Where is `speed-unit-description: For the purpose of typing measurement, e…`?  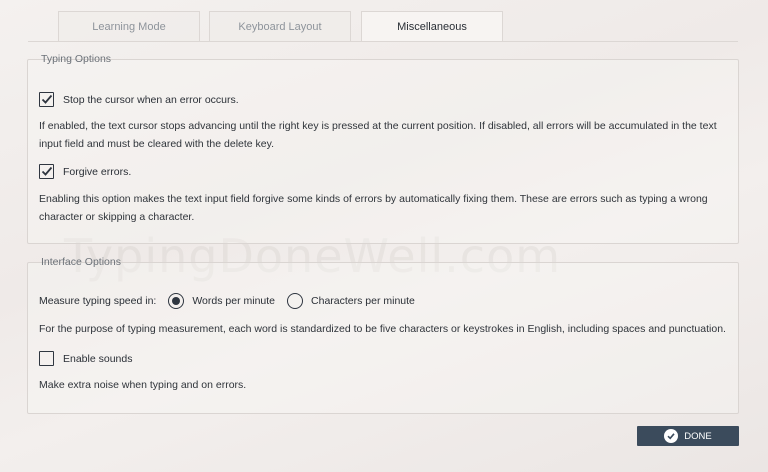 speed-unit-description: For the purpose of typing measurement, e… is located at coordinates (382, 329).